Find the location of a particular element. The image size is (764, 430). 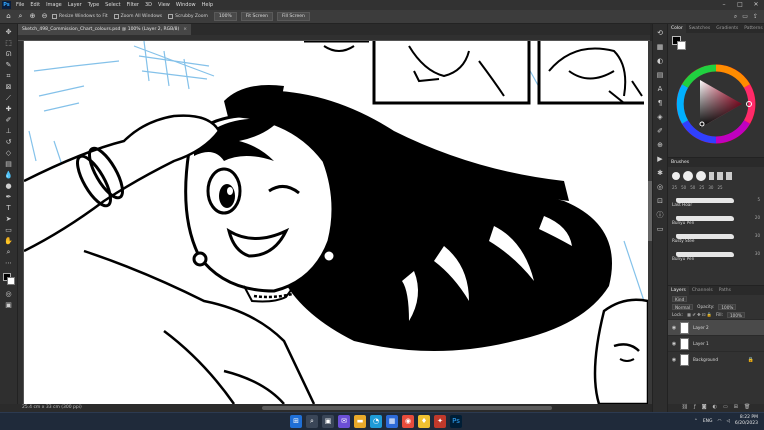

app-icon: ♦ is located at coordinates (424, 421).